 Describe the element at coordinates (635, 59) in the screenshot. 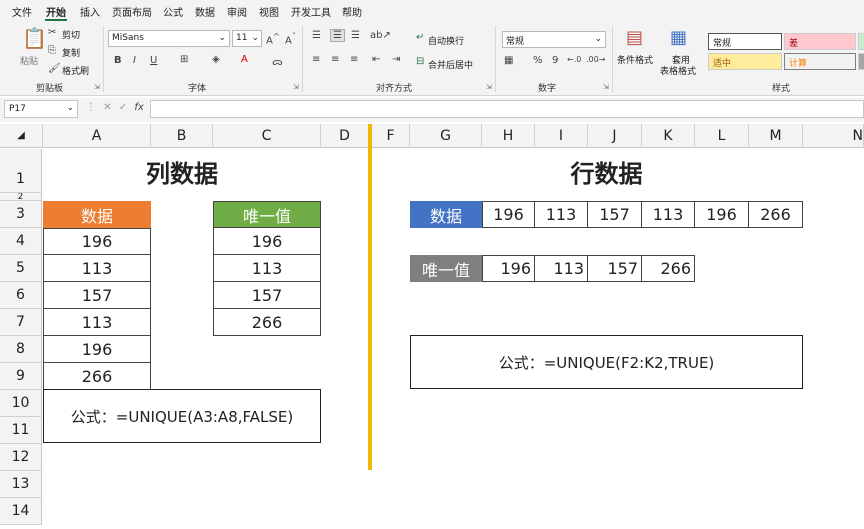

I see `conditional-format-button: 条件格式` at that location.